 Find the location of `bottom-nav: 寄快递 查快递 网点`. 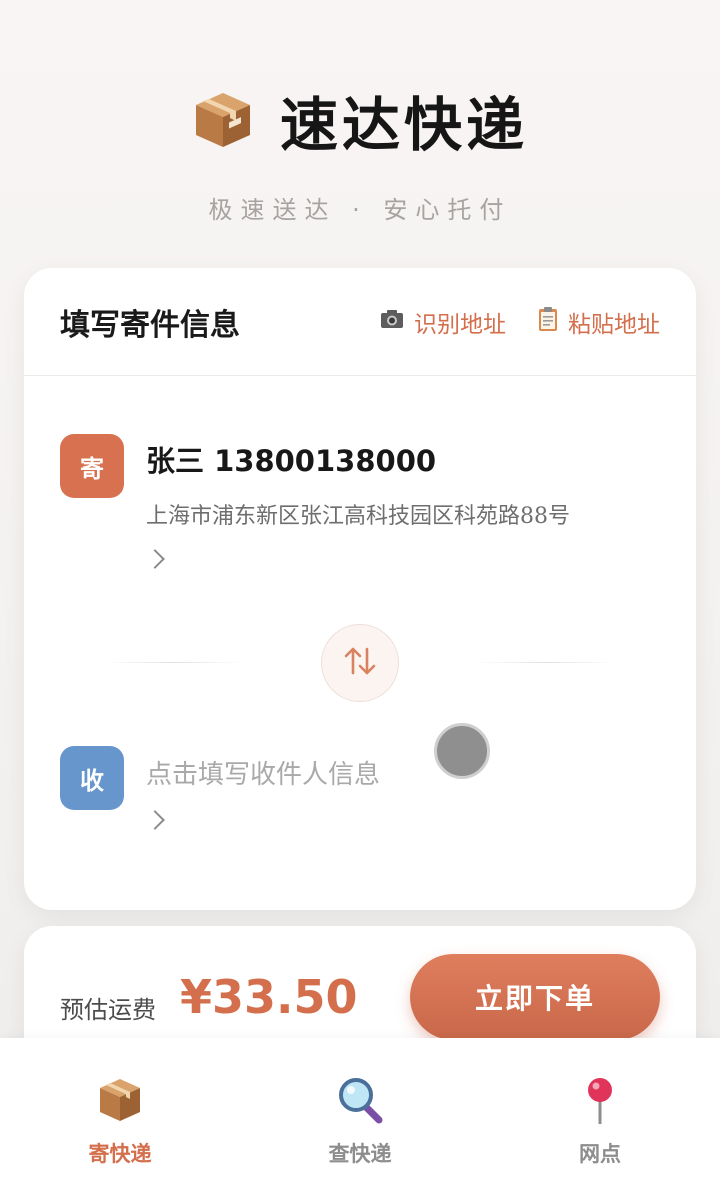

bottom-nav: 寄快递 查快递 网点 is located at coordinates (360, 1113).